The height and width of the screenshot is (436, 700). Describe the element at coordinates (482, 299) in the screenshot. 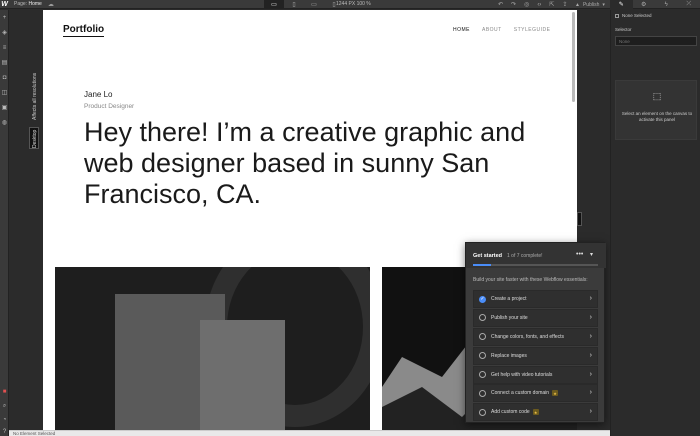

I see `check-done-icon: ✓` at that location.